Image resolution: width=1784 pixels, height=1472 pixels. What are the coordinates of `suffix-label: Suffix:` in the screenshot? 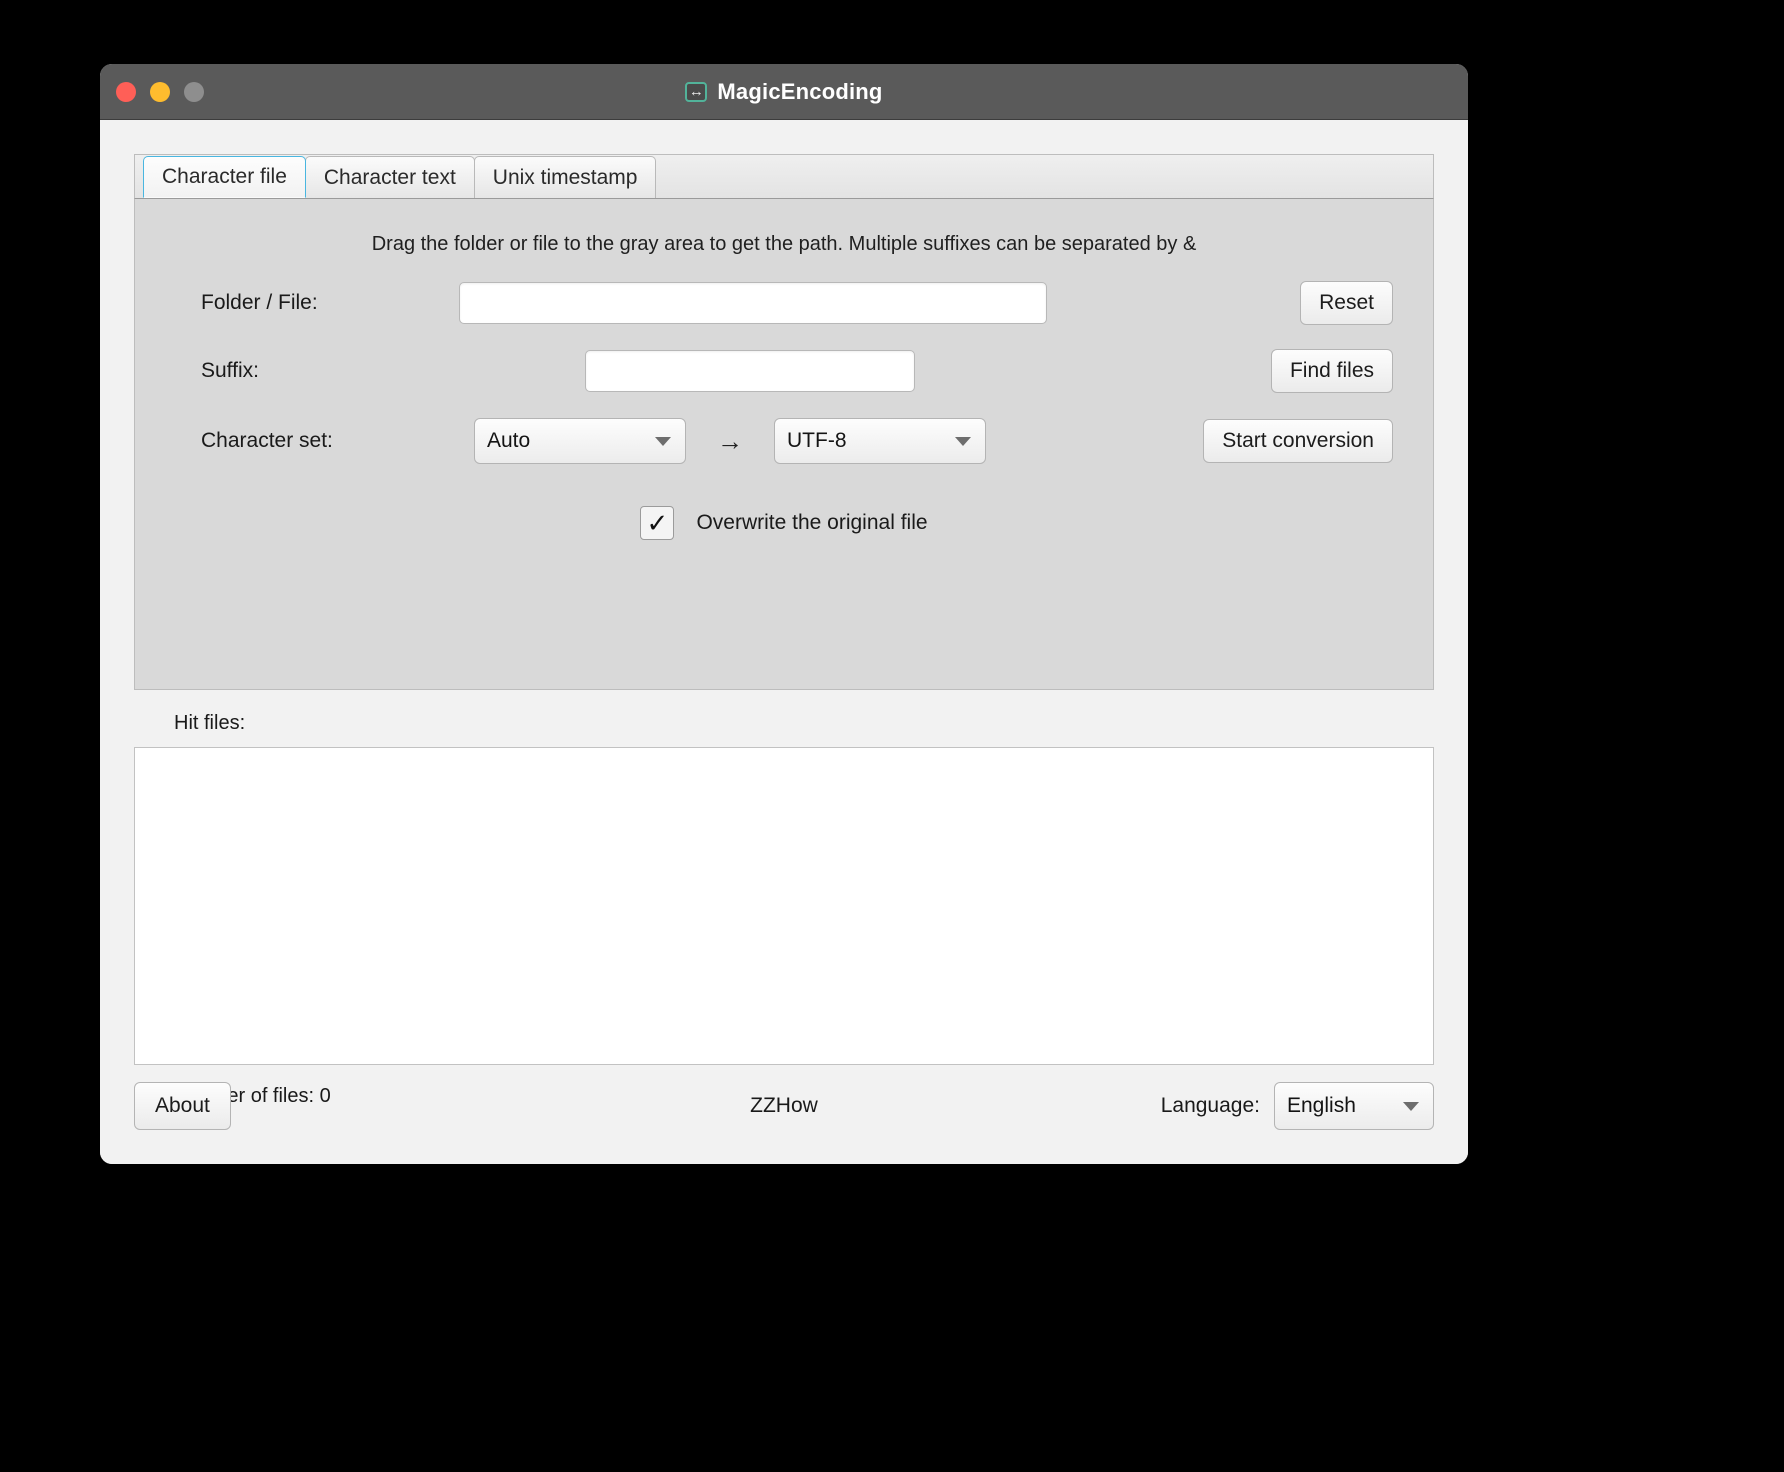 It's located at (230, 370).